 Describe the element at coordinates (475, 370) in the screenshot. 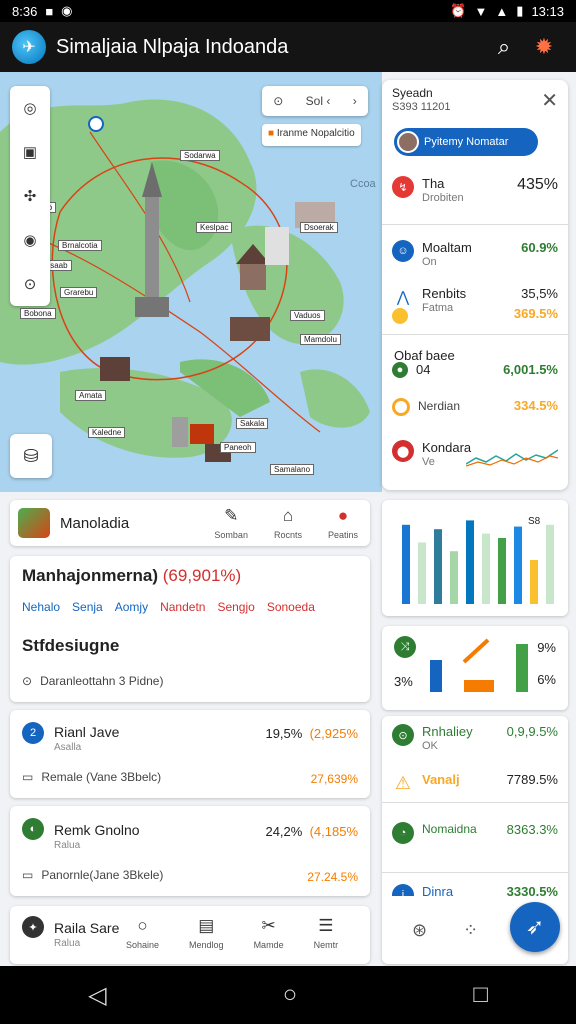

I see `side-row: ● 04 6,001.5%` at that location.